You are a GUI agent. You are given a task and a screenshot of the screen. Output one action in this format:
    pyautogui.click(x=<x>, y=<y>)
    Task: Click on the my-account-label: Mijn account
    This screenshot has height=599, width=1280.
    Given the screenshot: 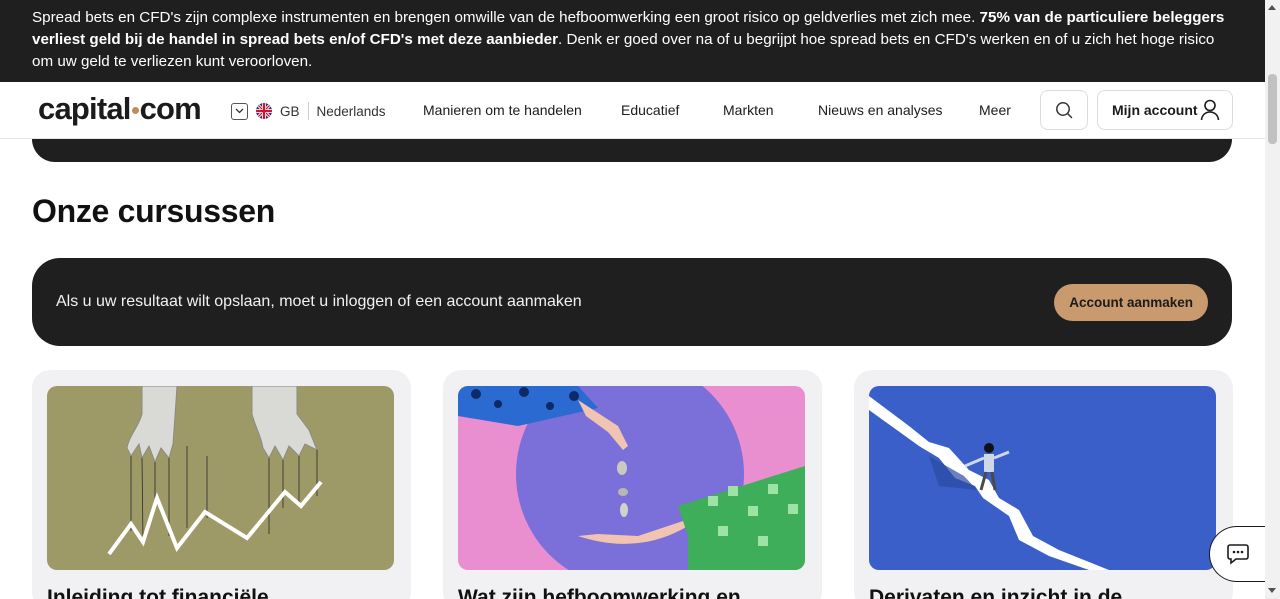 What is the action you would take?
    pyautogui.click(x=1155, y=110)
    